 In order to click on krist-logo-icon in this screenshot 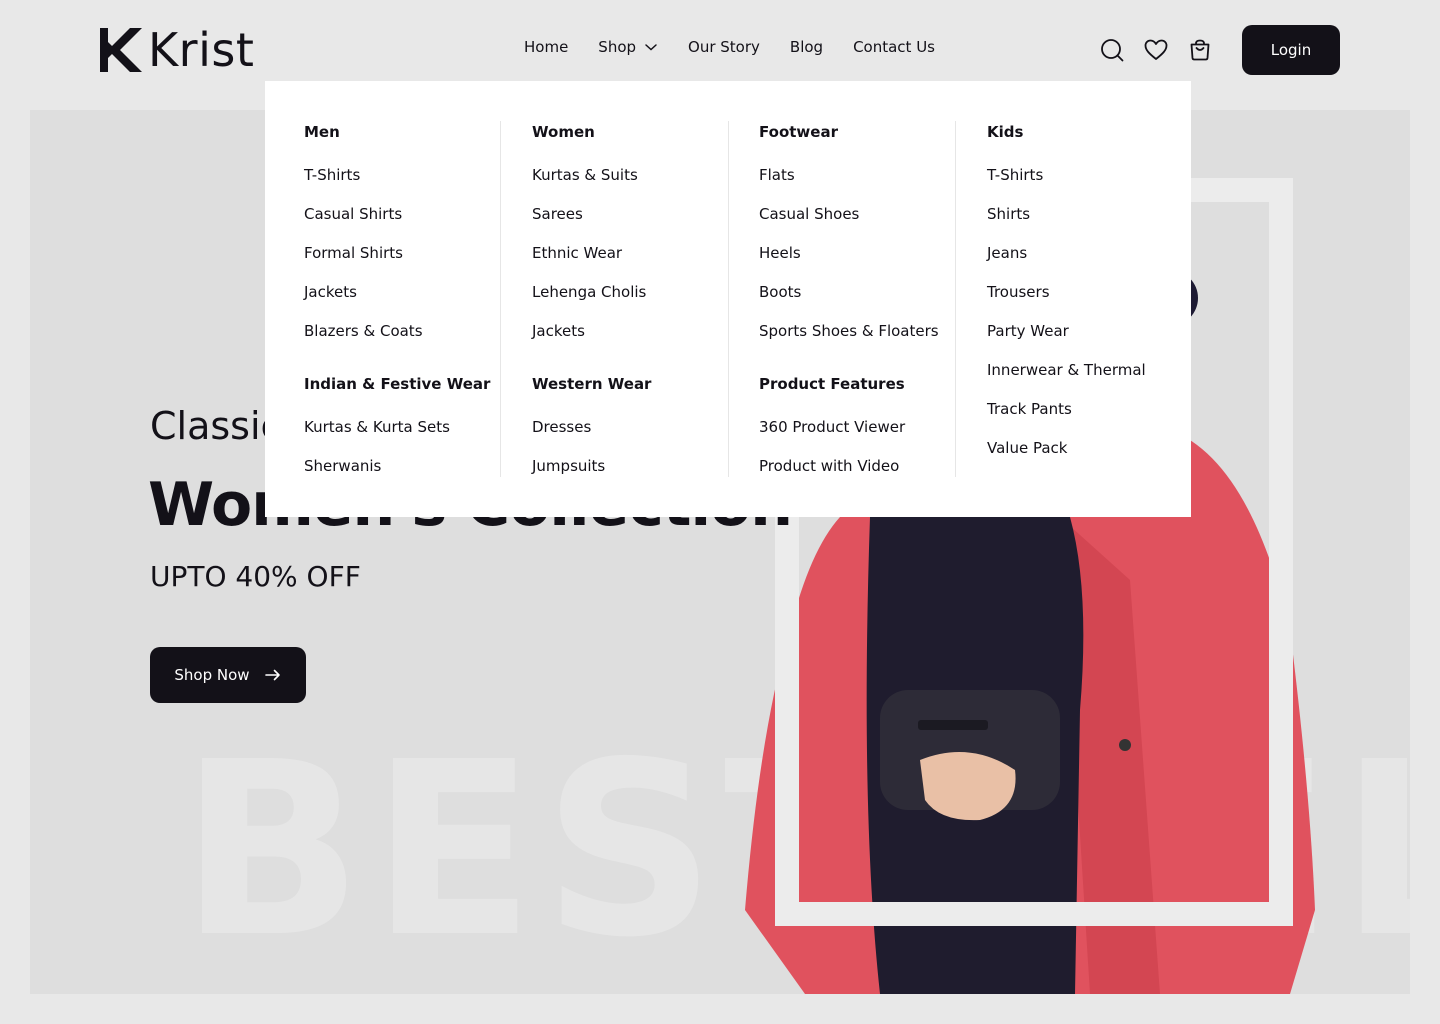, I will do `click(121, 50)`.